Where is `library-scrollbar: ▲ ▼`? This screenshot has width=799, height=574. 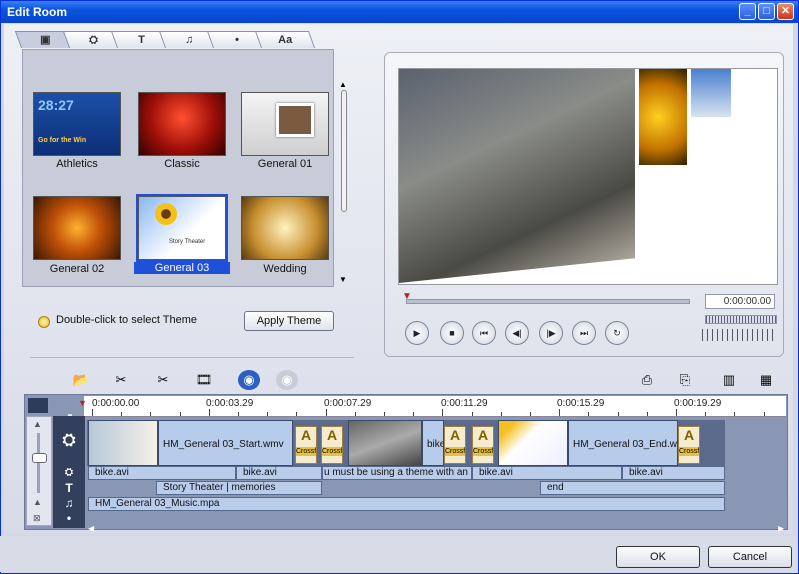
library-scrollbar: ▲ ▼ is located at coordinates (343, 182).